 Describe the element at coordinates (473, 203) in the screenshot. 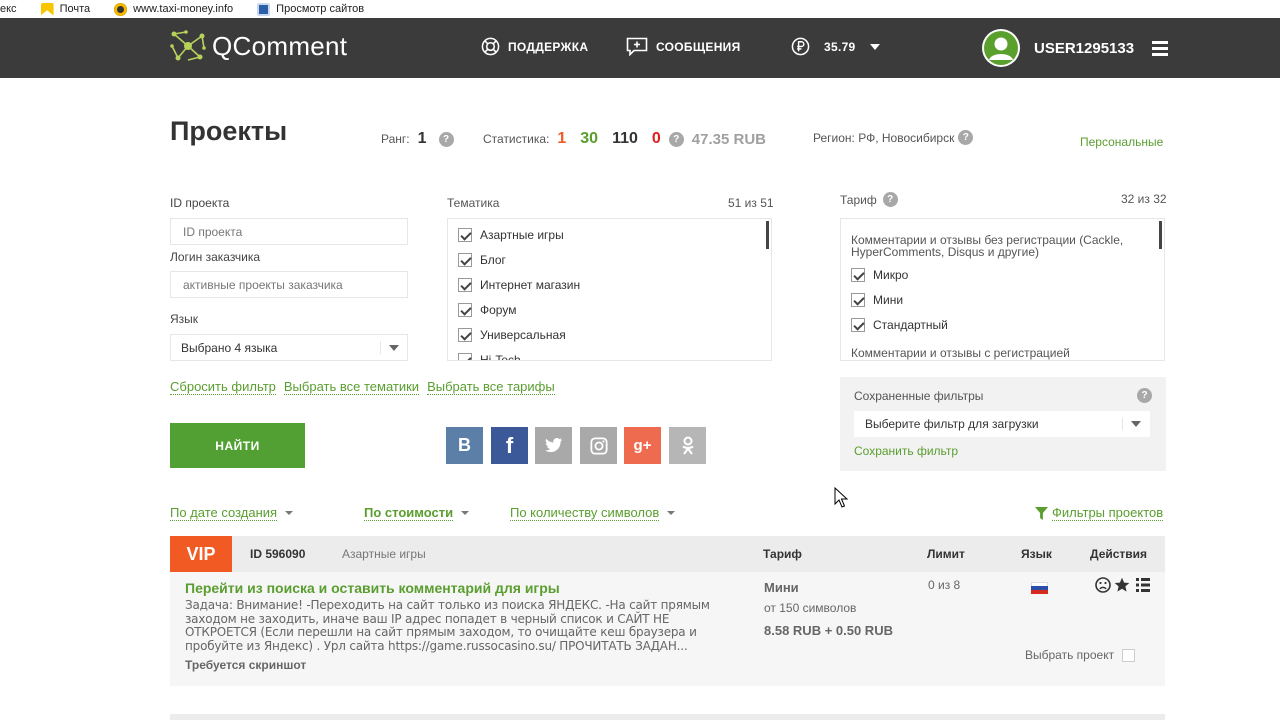

I see `topic-label: Тематика` at that location.